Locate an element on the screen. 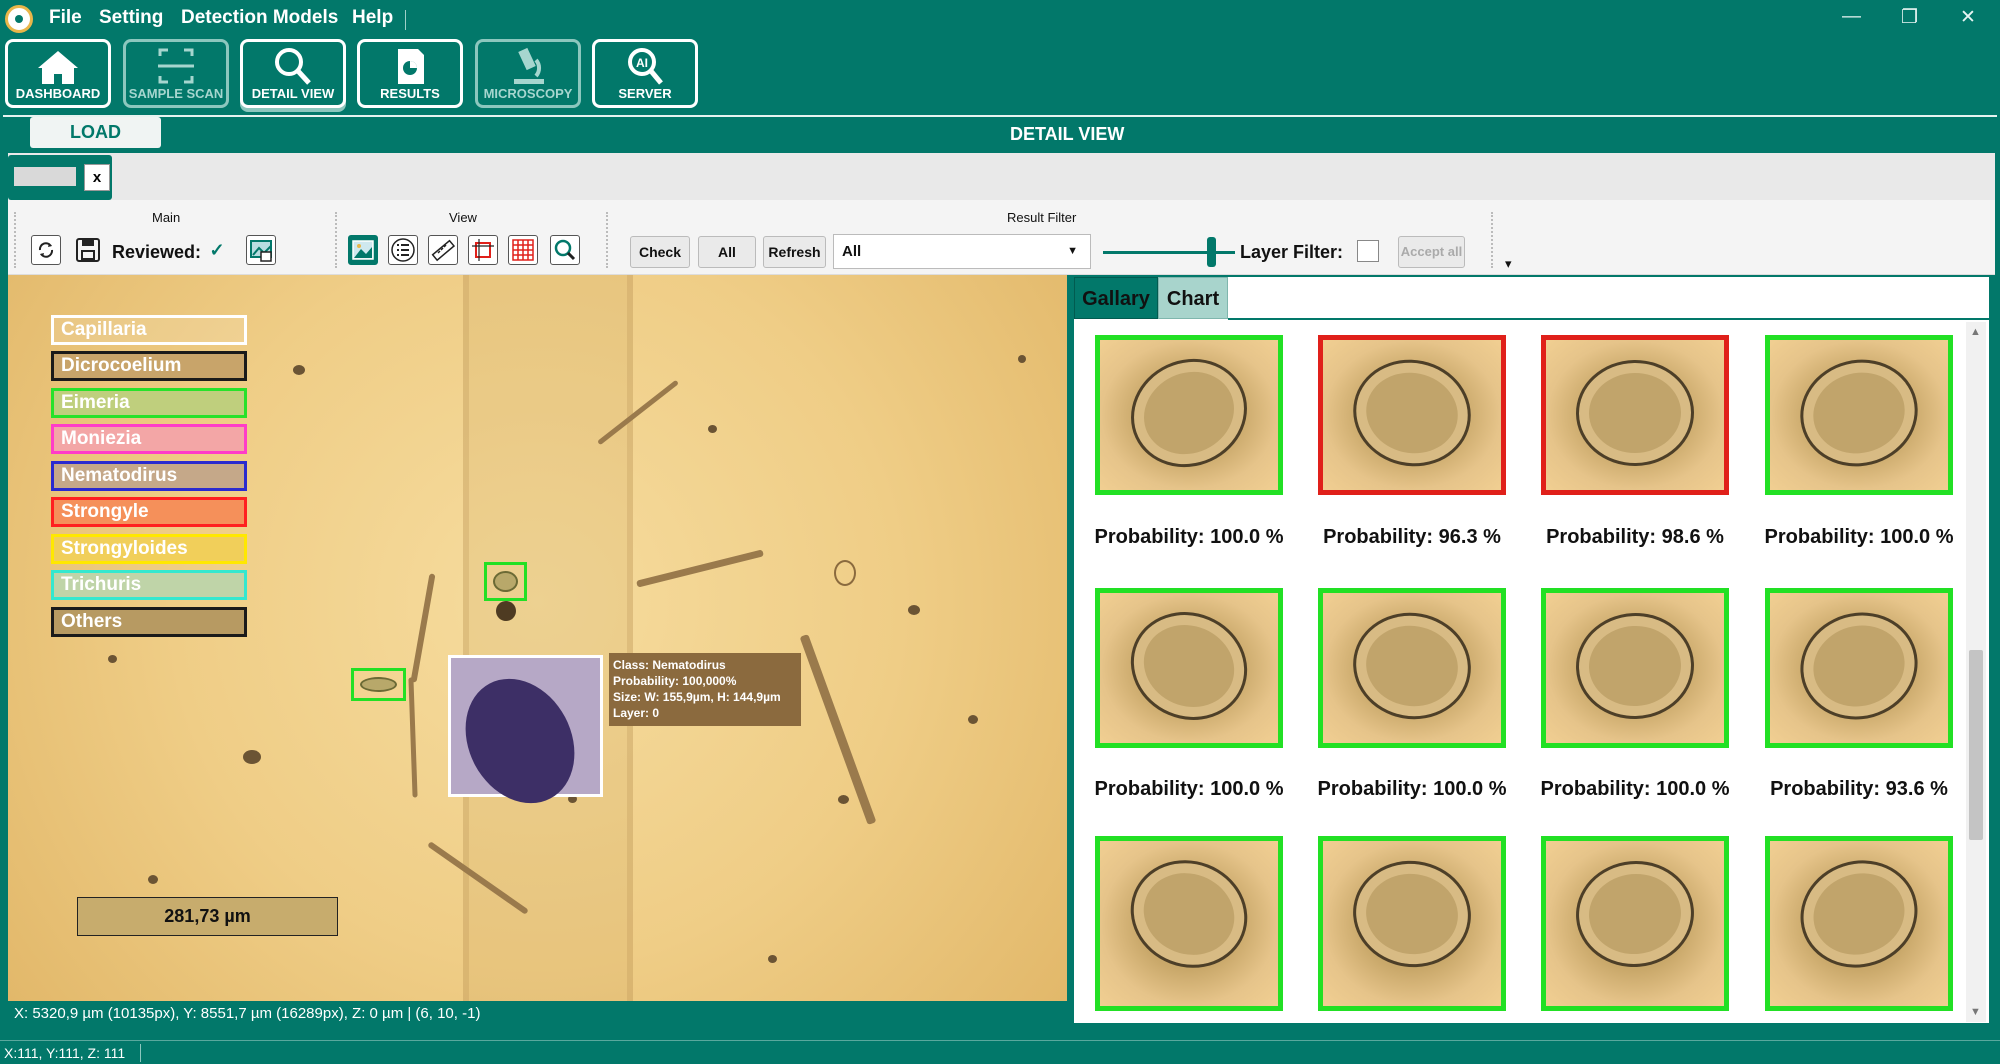 The height and width of the screenshot is (1064, 2000). detail-view-label: DETAIL VIEW is located at coordinates (293, 93).